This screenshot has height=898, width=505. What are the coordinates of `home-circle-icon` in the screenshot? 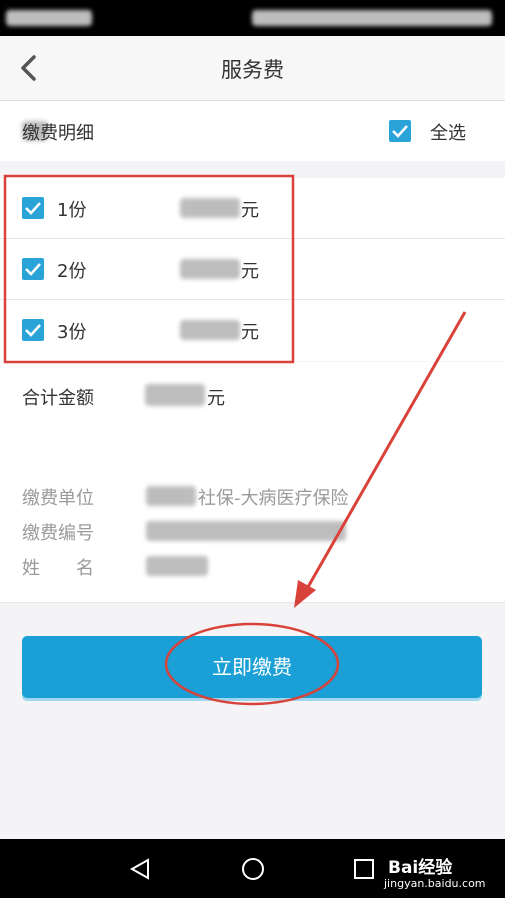 It's located at (253, 869).